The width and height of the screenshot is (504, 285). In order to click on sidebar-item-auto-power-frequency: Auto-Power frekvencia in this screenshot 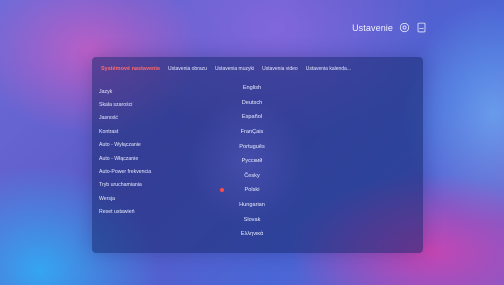, I will do `click(146, 171)`.